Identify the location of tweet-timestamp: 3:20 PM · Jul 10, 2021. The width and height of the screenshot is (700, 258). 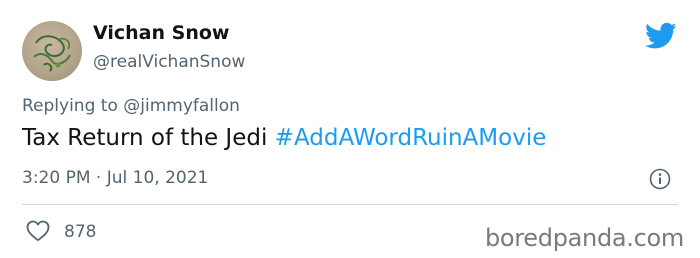
(115, 178).